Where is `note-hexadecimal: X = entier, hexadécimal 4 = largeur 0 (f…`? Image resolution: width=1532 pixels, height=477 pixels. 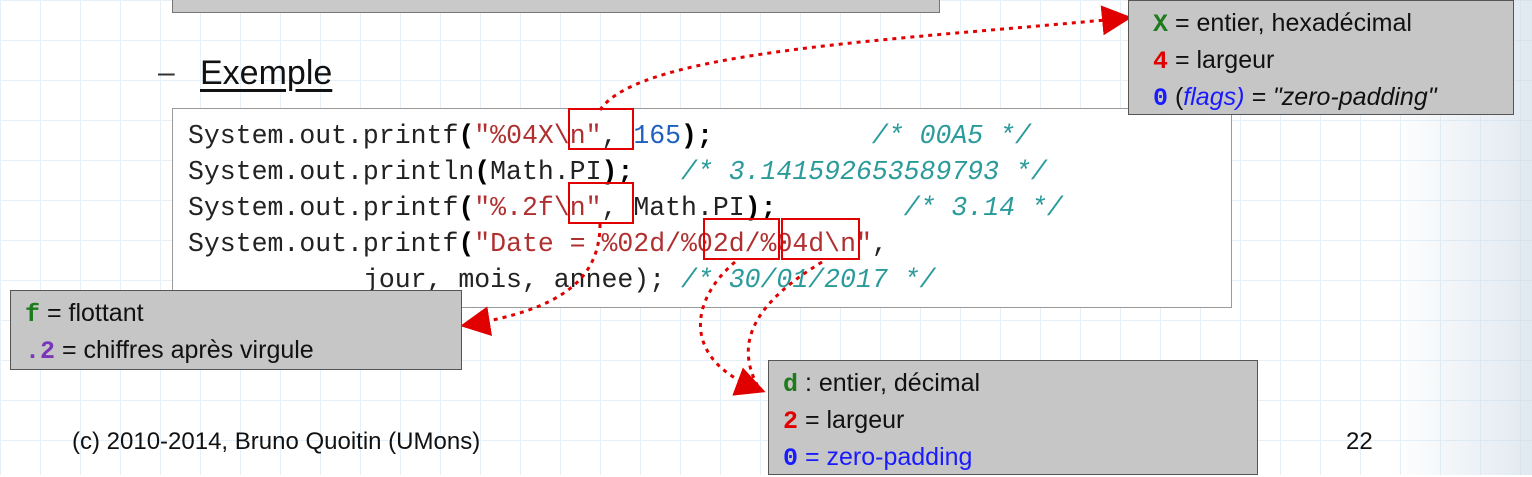
note-hexadecimal: X = entier, hexadécimal 4 = largeur 0 (f… is located at coordinates (1321, 57).